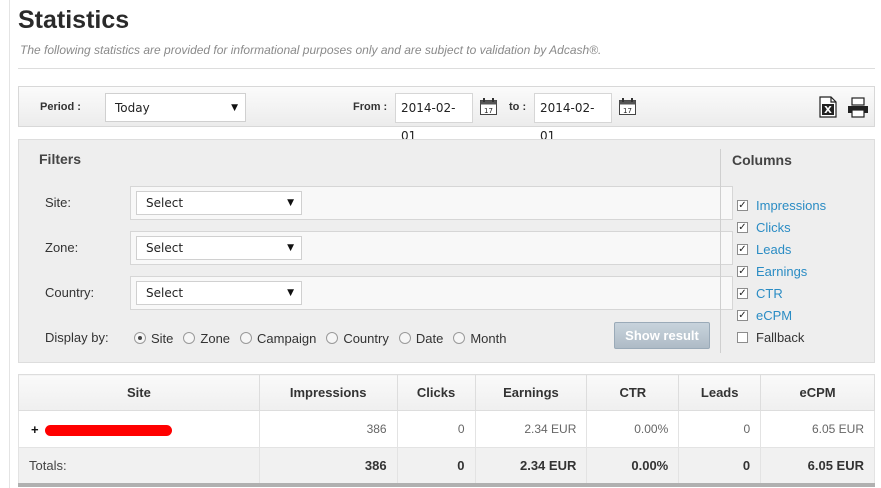 Image resolution: width=881 pixels, height=488 pixels. Describe the element at coordinates (762, 160) in the screenshot. I see `columns-heading: Columns` at that location.